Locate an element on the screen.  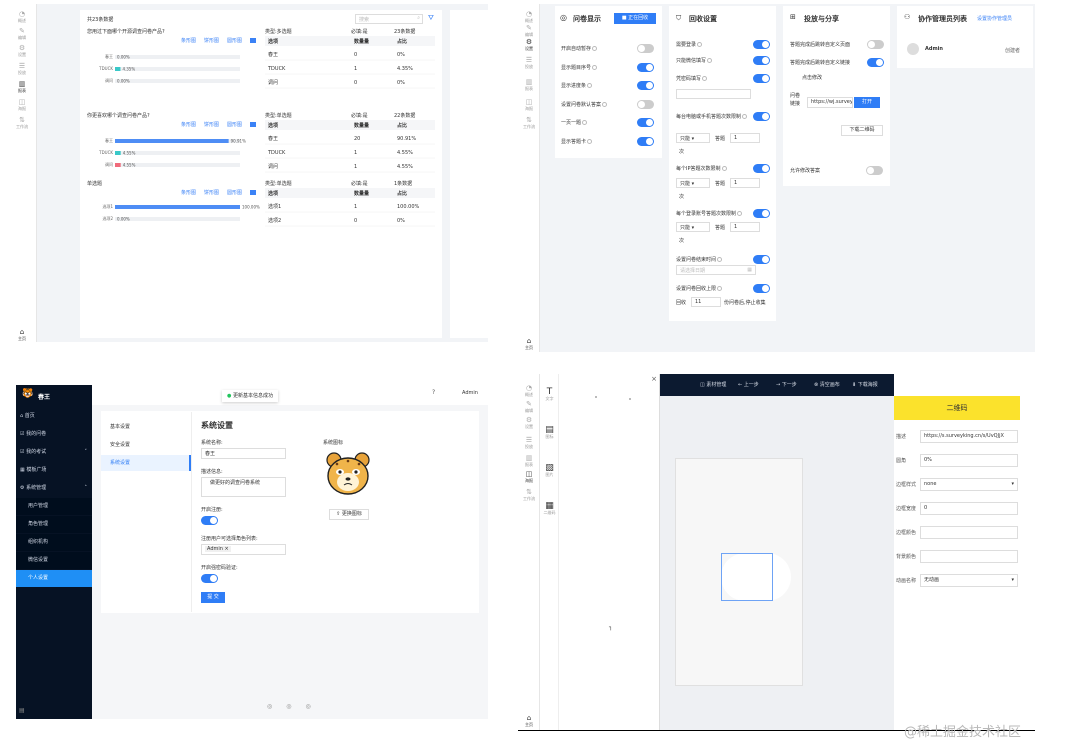
poster-canvas is located at coordinates (739, 572).